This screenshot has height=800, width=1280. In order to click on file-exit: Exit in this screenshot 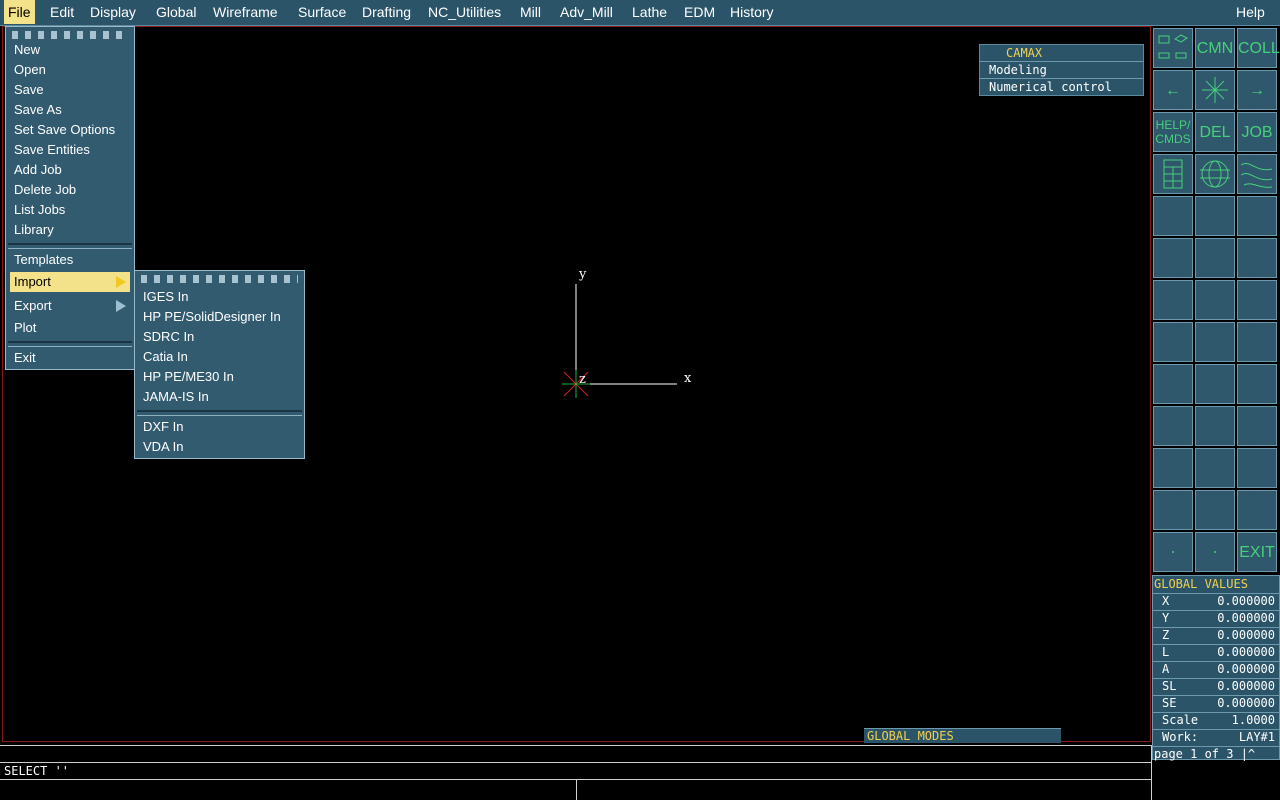, I will do `click(70, 358)`.